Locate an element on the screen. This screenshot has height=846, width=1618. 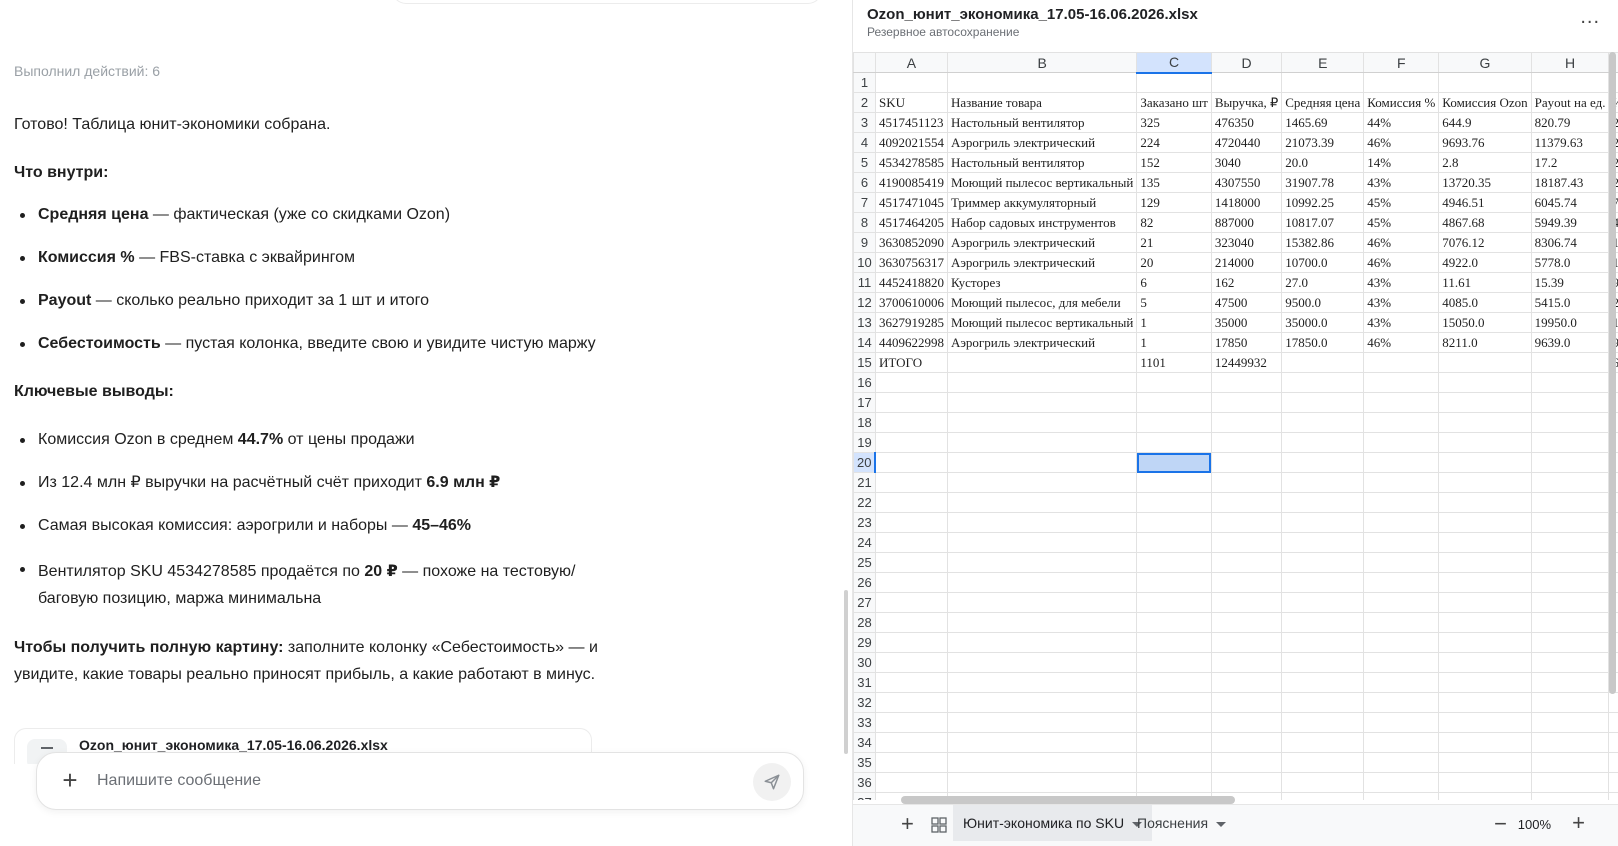
row-header: 4 is located at coordinates (864, 142).